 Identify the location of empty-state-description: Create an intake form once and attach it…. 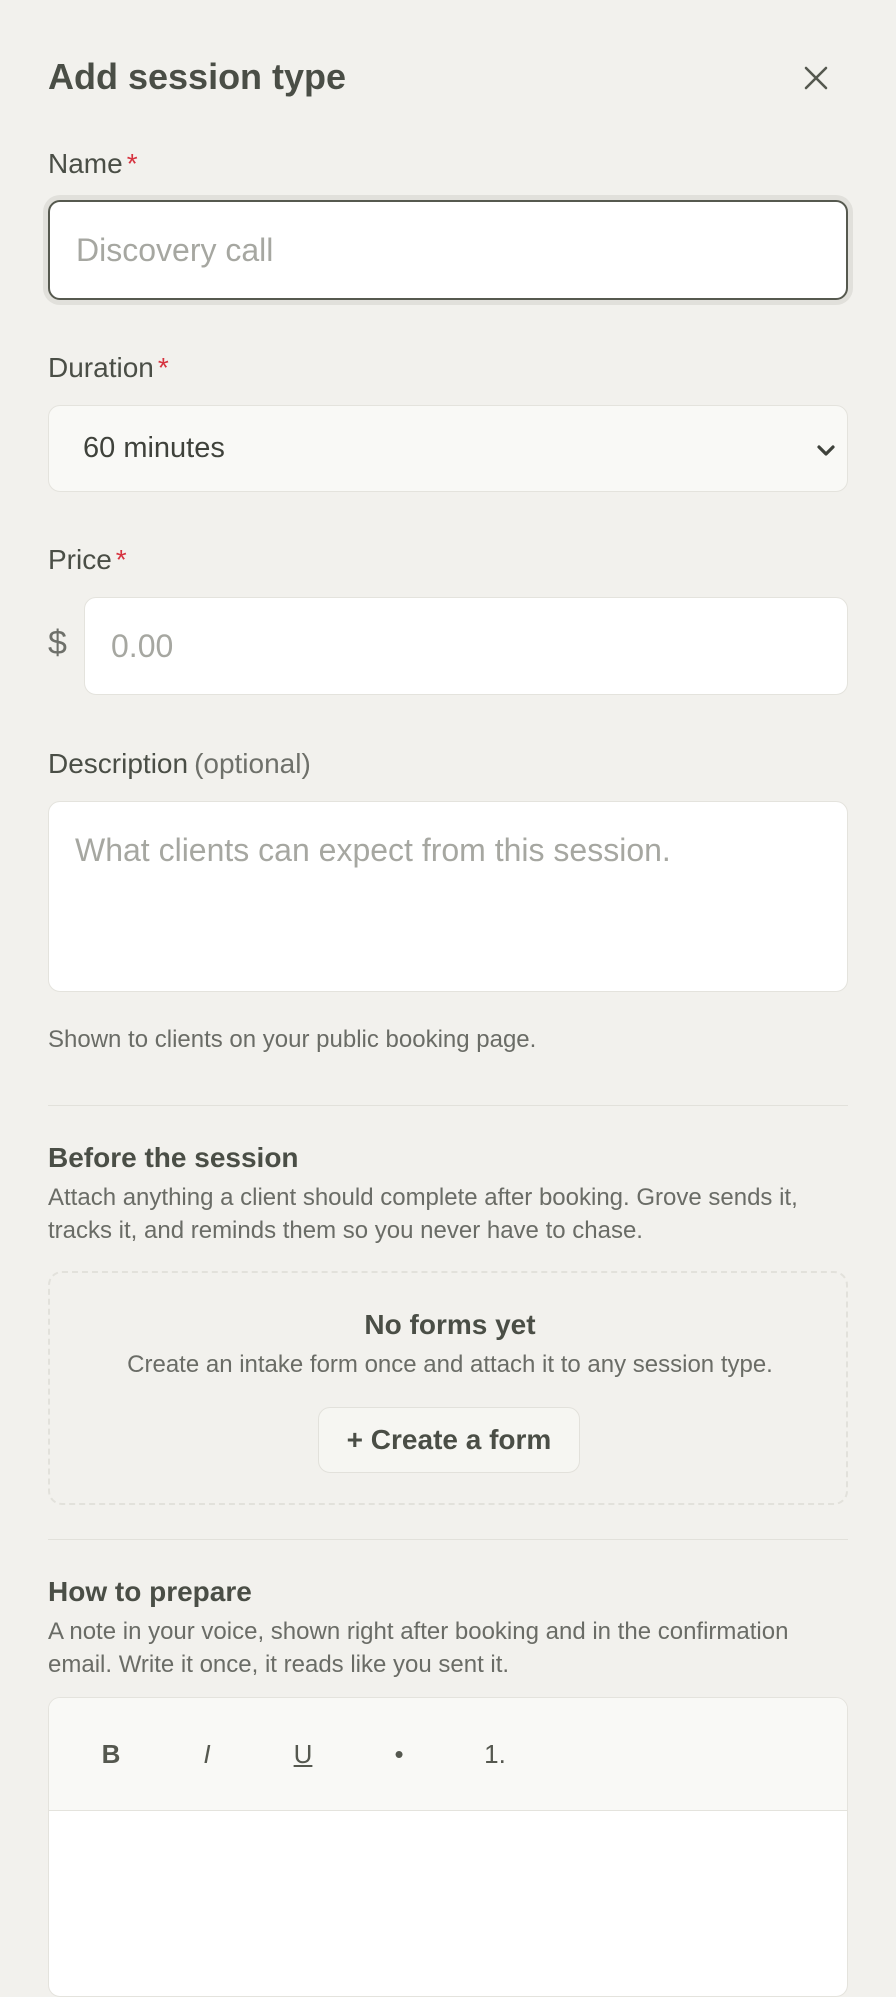
(450, 1364).